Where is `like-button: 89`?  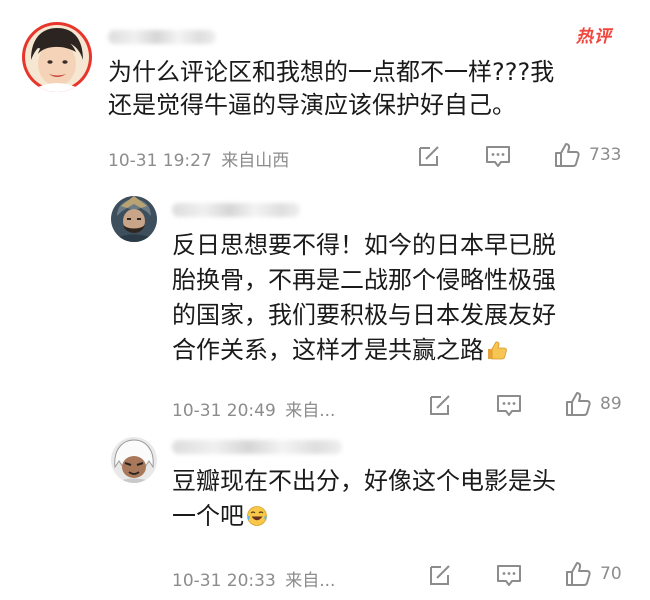
like-button: 89 is located at coordinates (593, 404).